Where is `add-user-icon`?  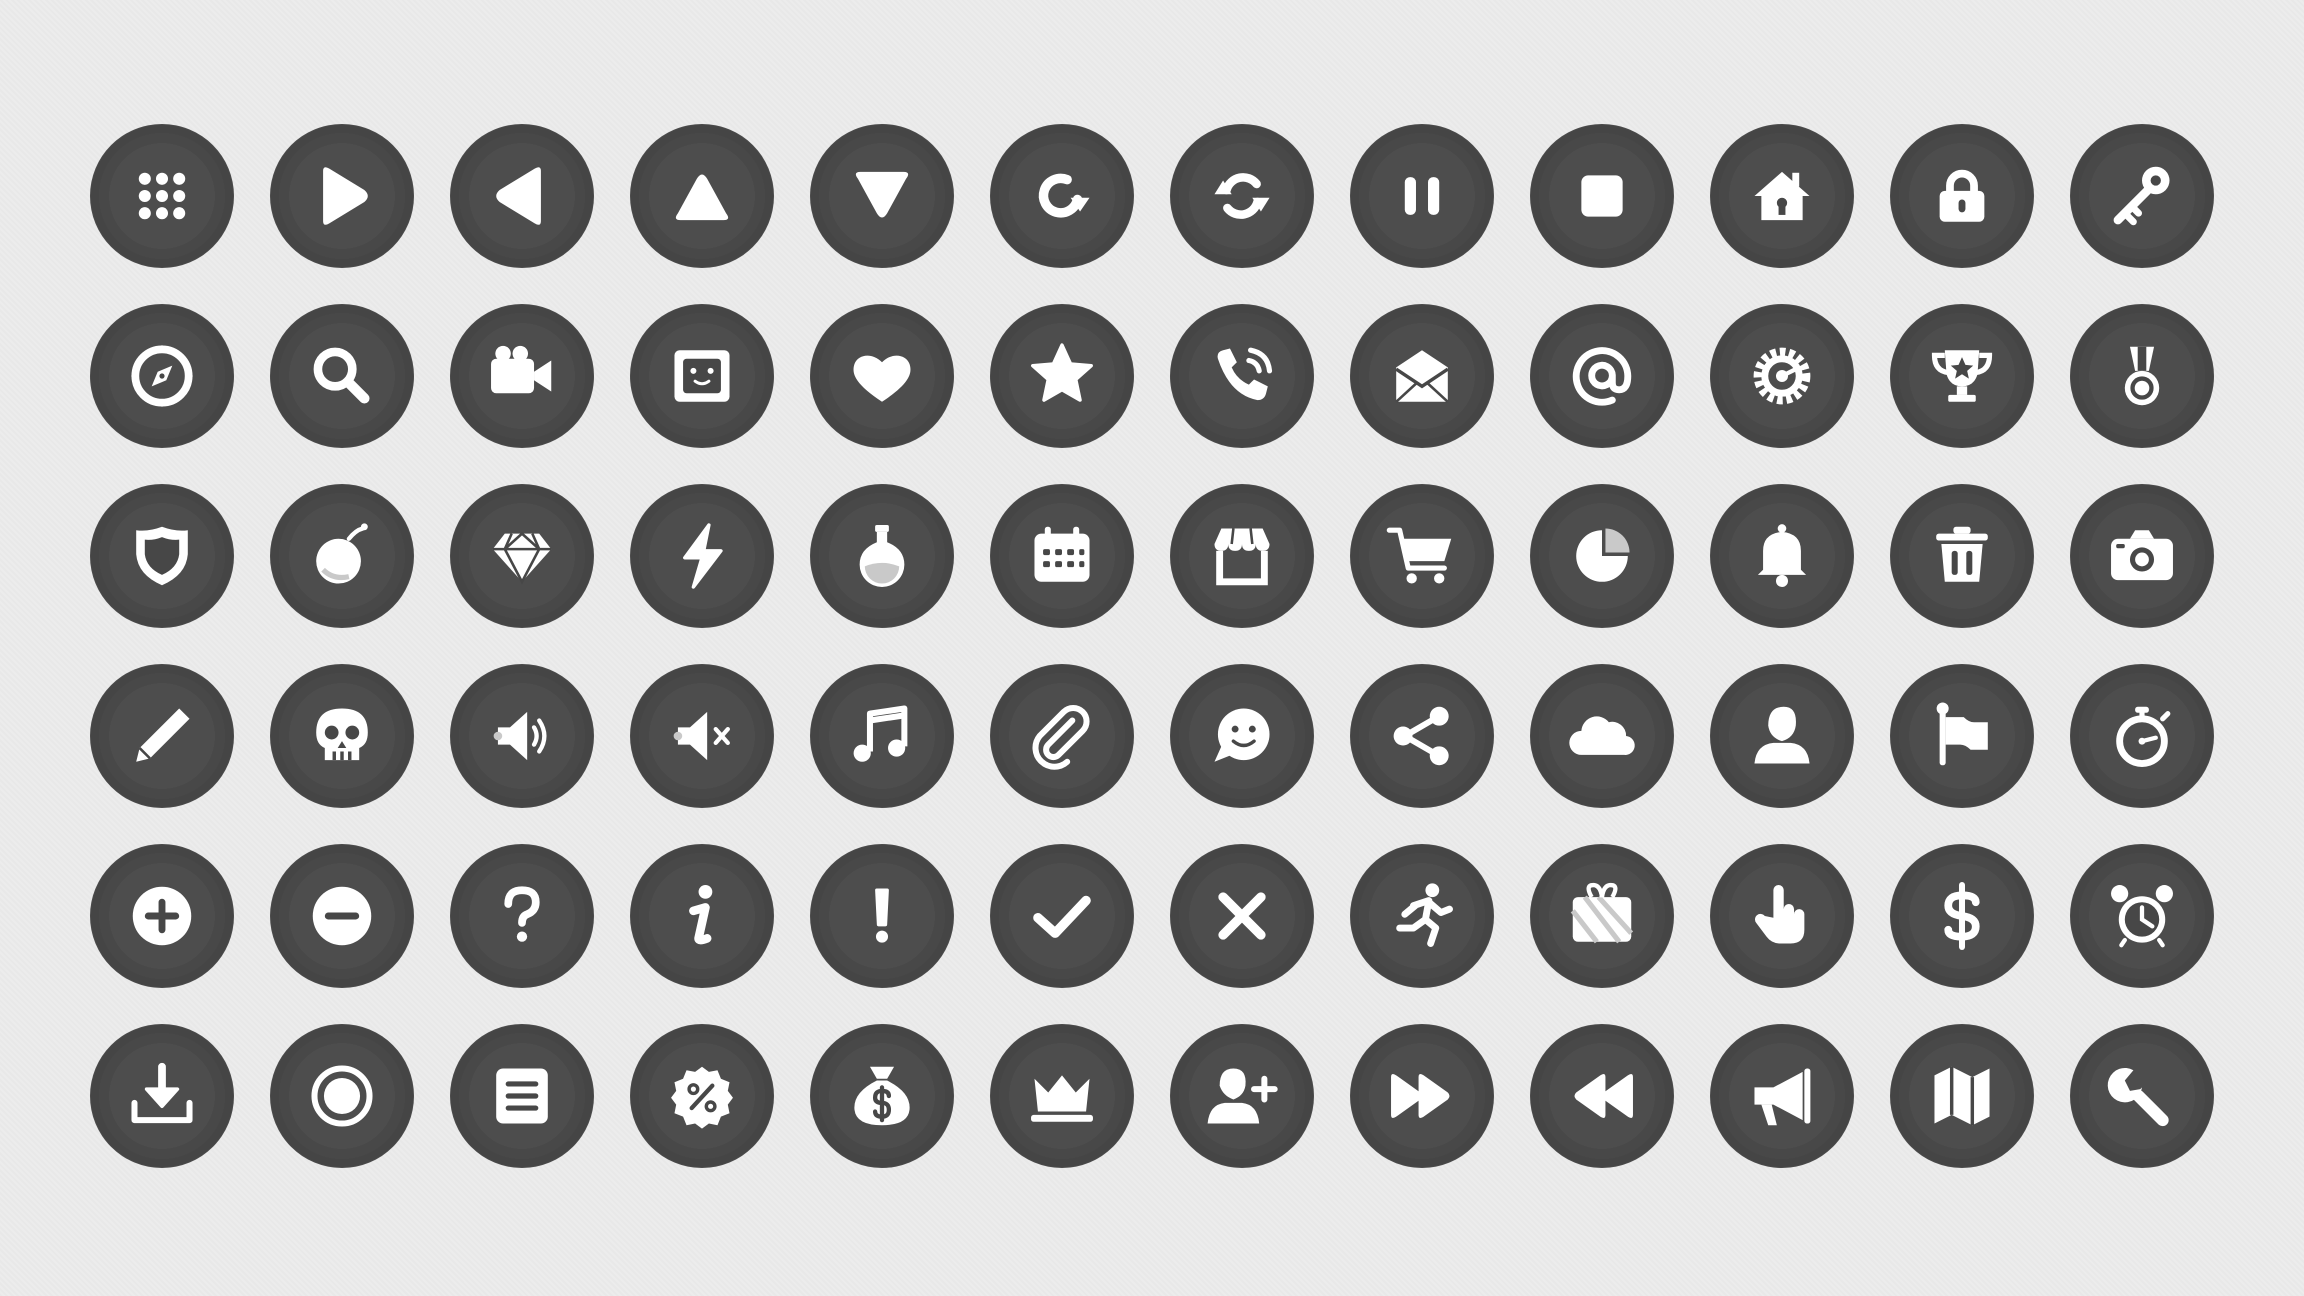
add-user-icon is located at coordinates (1242, 1096).